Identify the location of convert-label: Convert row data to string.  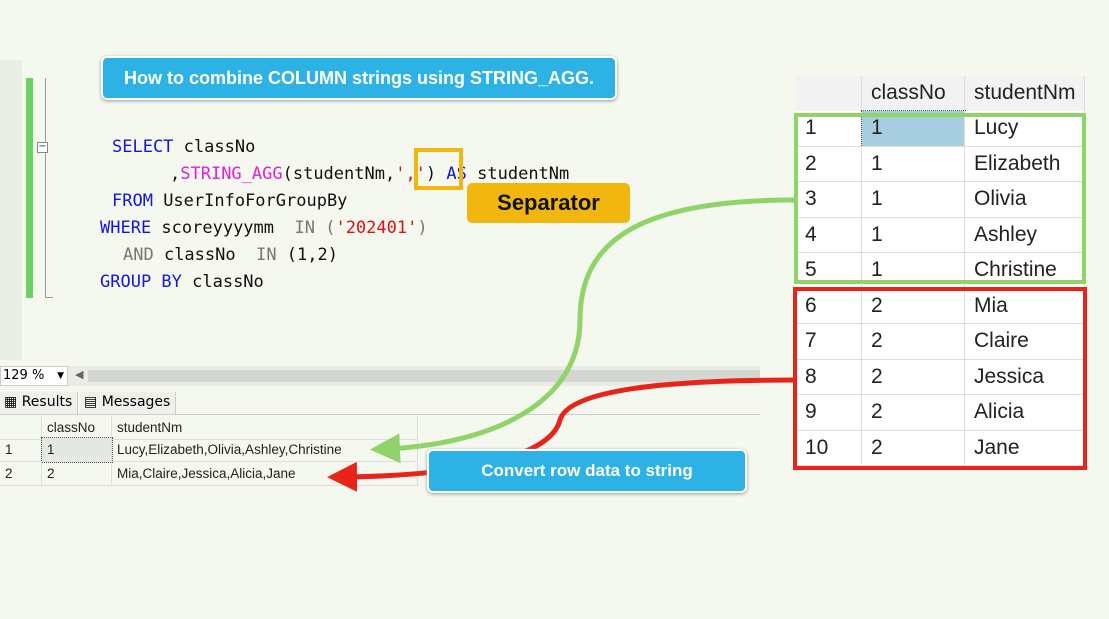
(587, 471).